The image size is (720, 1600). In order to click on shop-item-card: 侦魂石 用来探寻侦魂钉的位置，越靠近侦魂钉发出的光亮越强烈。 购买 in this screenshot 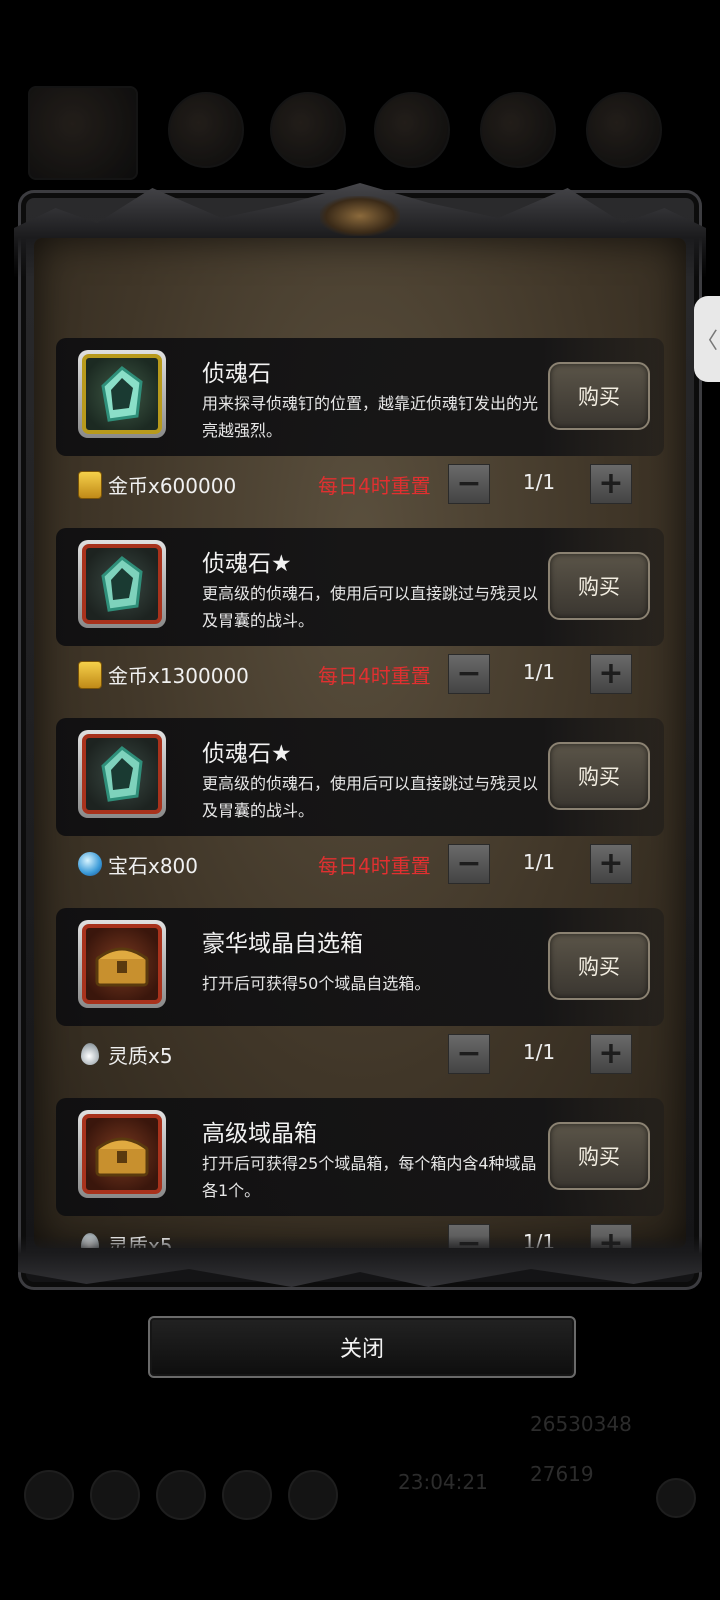, I will do `click(360, 397)`.